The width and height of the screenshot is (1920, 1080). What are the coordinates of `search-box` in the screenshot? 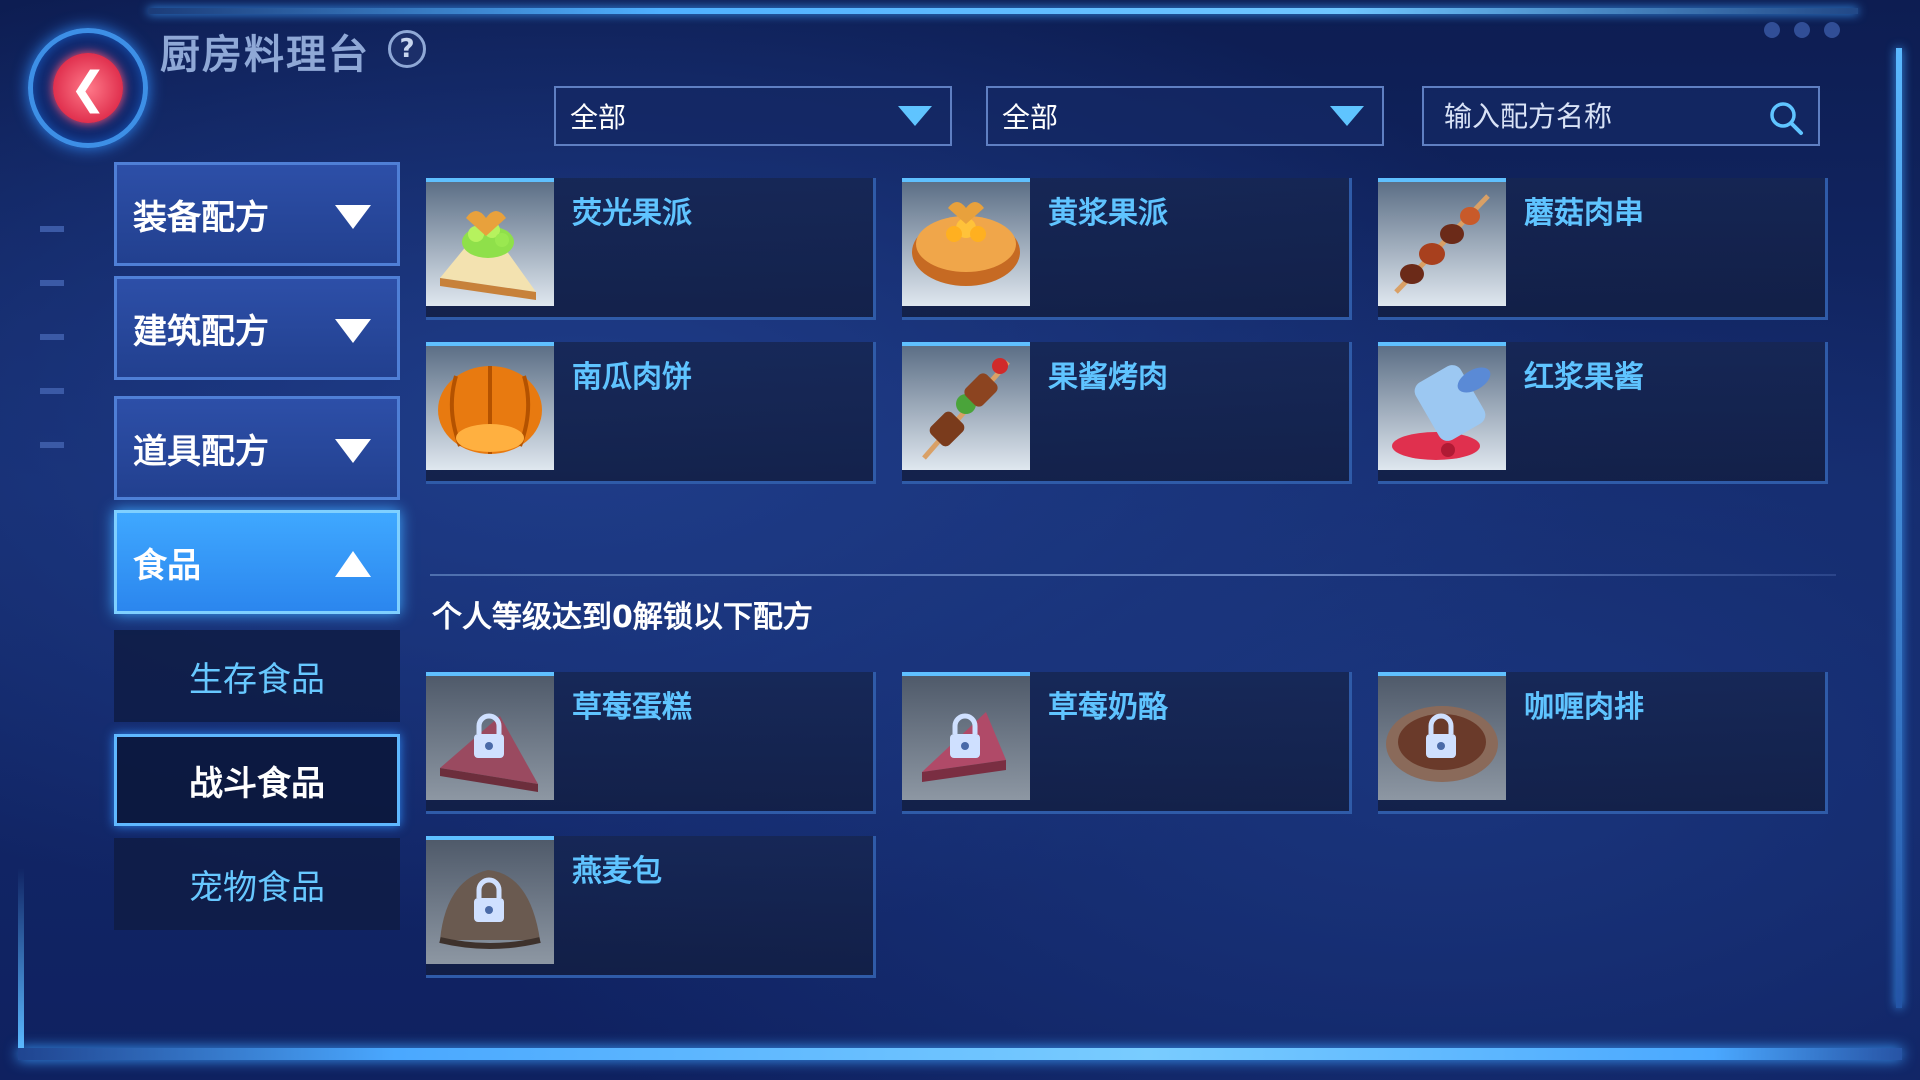 It's located at (1621, 116).